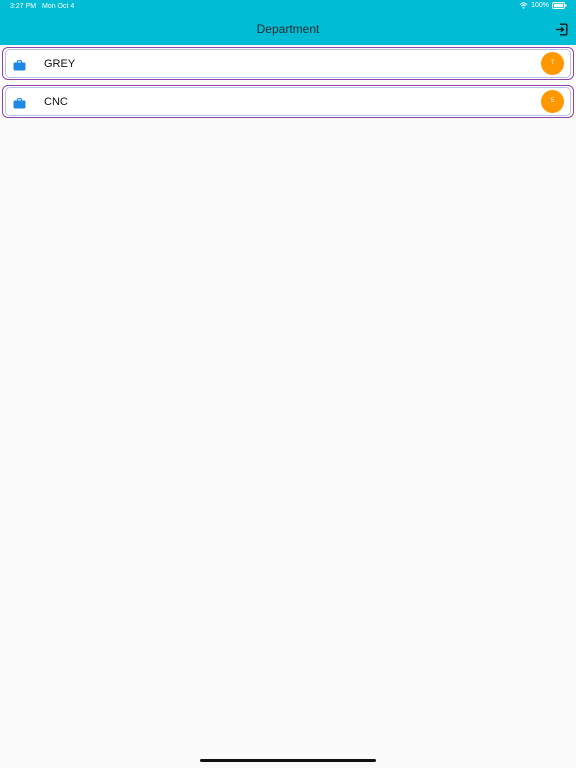 This screenshot has width=576, height=768. What do you see at coordinates (288, 63) in the screenshot?
I see `department-row-grey: GREY 7` at bounding box center [288, 63].